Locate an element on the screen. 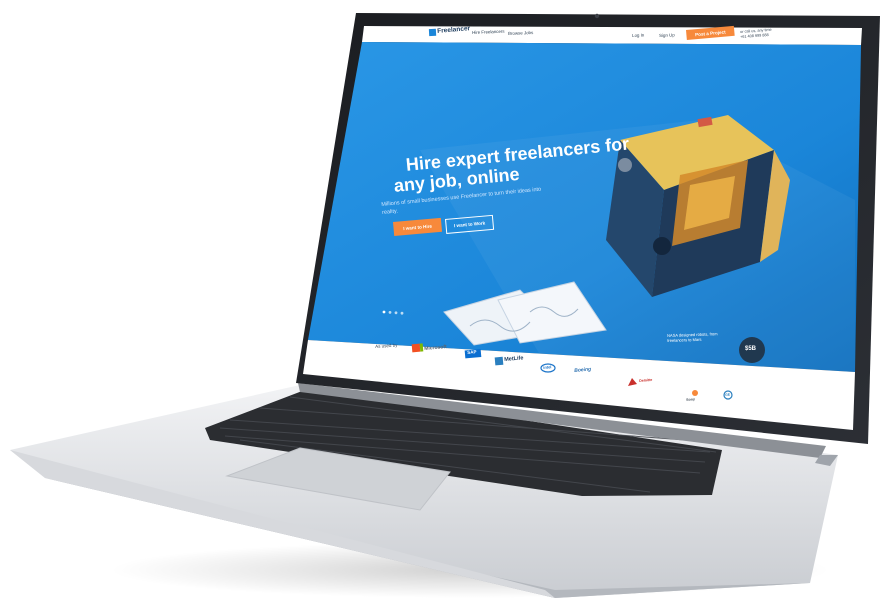  trust-logo-boeing: Boeing is located at coordinates (583, 370).